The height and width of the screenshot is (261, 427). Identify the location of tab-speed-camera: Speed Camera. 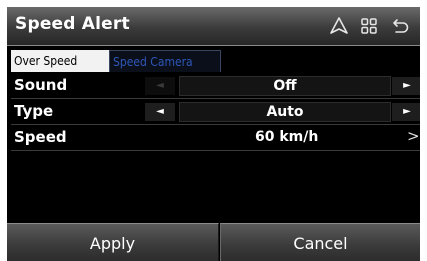
(165, 61).